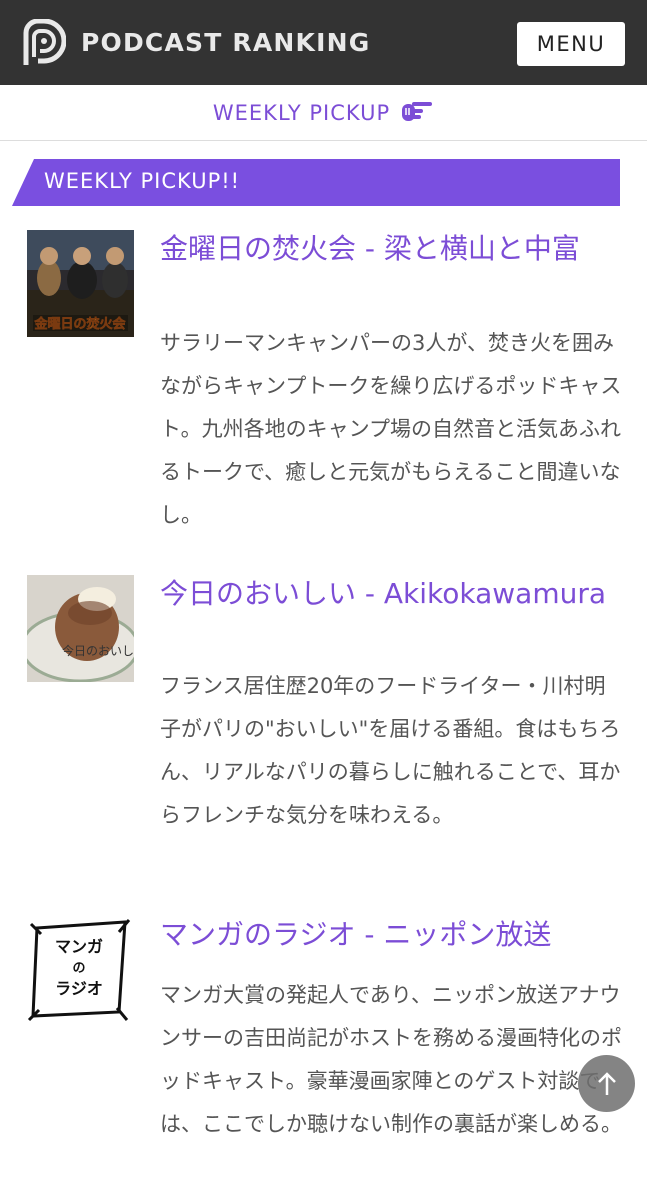 The height and width of the screenshot is (1200, 647). I want to click on top-bar: PODCAST RANKING MENU, so click(323, 42).